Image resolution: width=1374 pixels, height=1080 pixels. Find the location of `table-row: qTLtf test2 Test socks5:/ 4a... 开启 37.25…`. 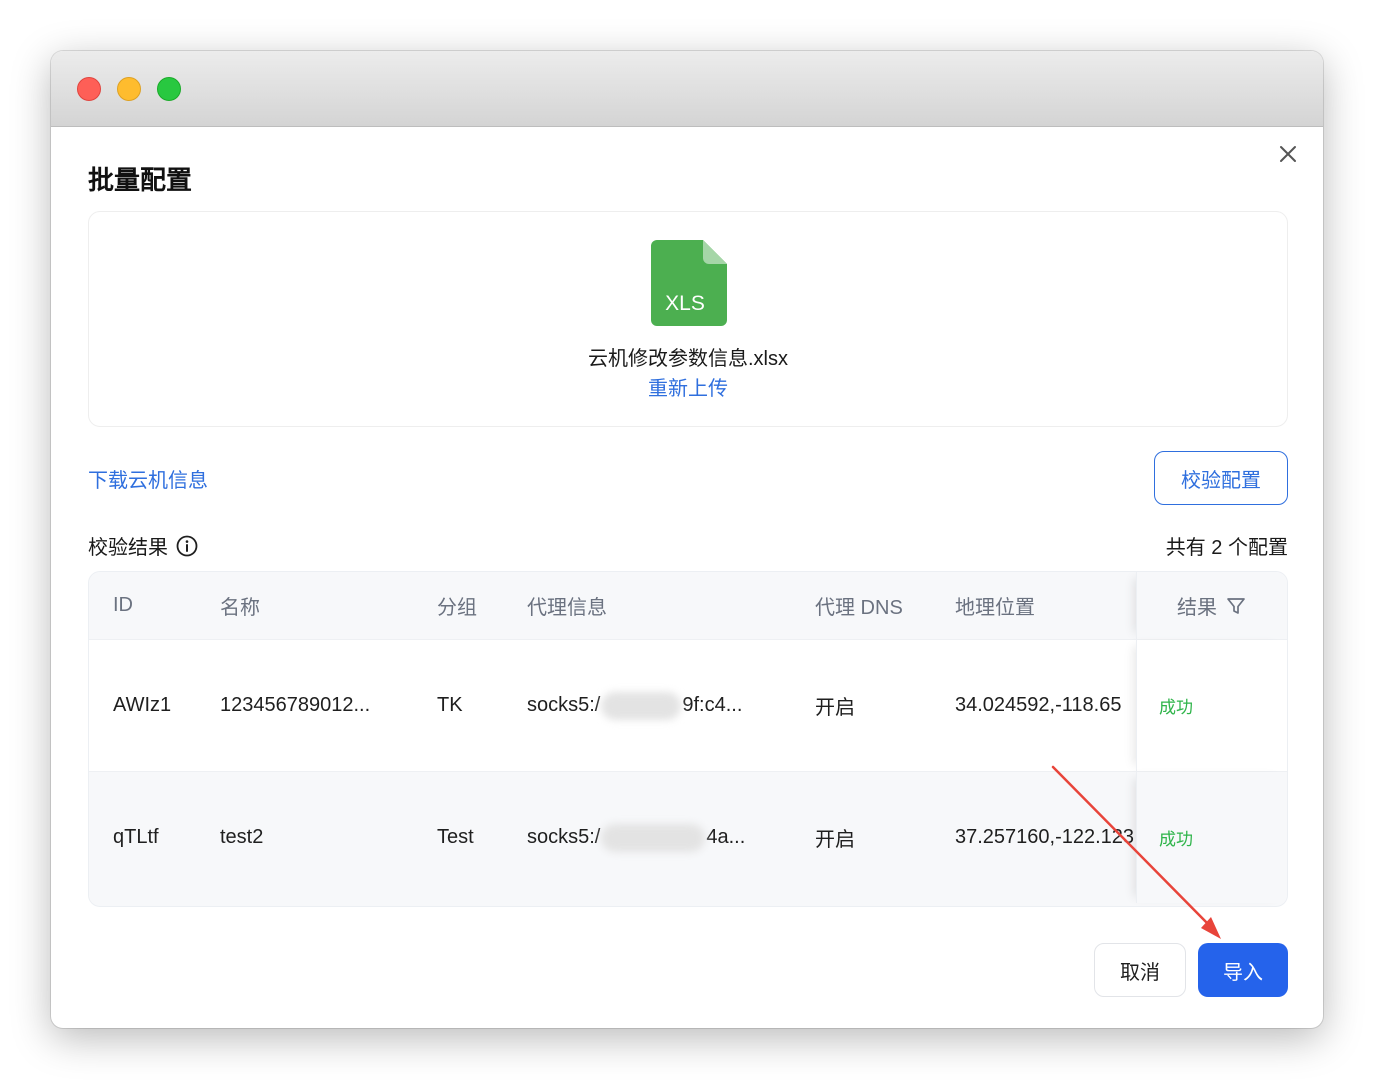

table-row: qTLtf test2 Test socks5:/ 4a... 开启 37.25… is located at coordinates (688, 837).